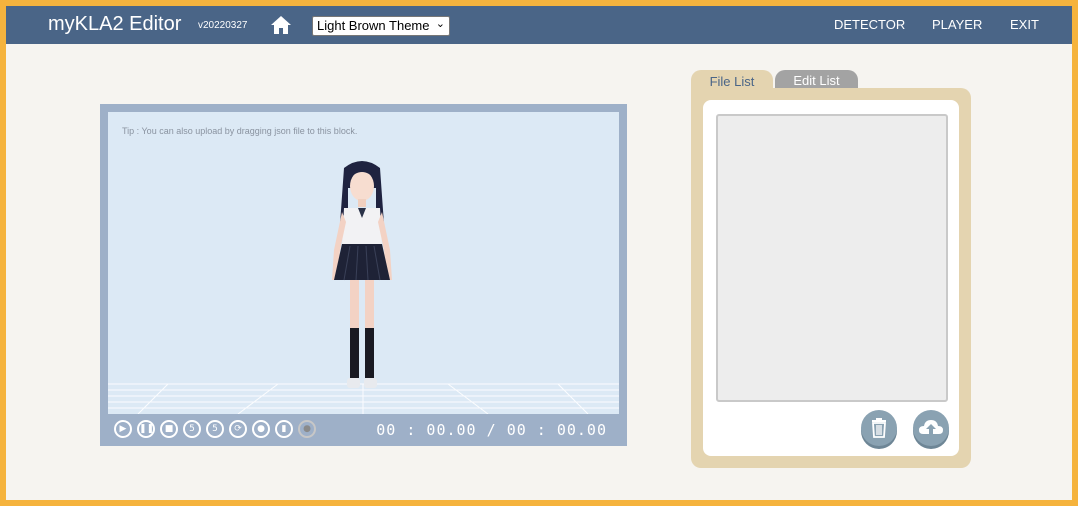  What do you see at coordinates (1024, 24) in the screenshot?
I see `nav-exit: EXIT` at bounding box center [1024, 24].